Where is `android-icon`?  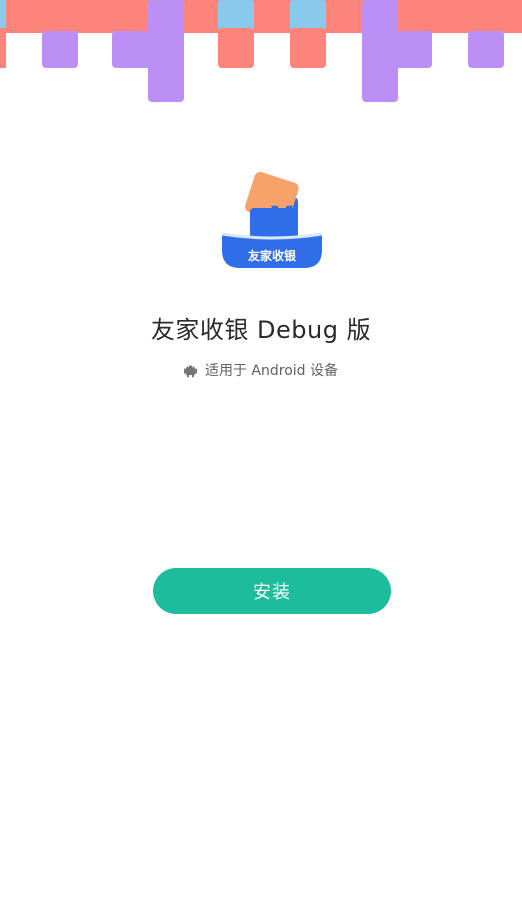
android-icon is located at coordinates (190, 371).